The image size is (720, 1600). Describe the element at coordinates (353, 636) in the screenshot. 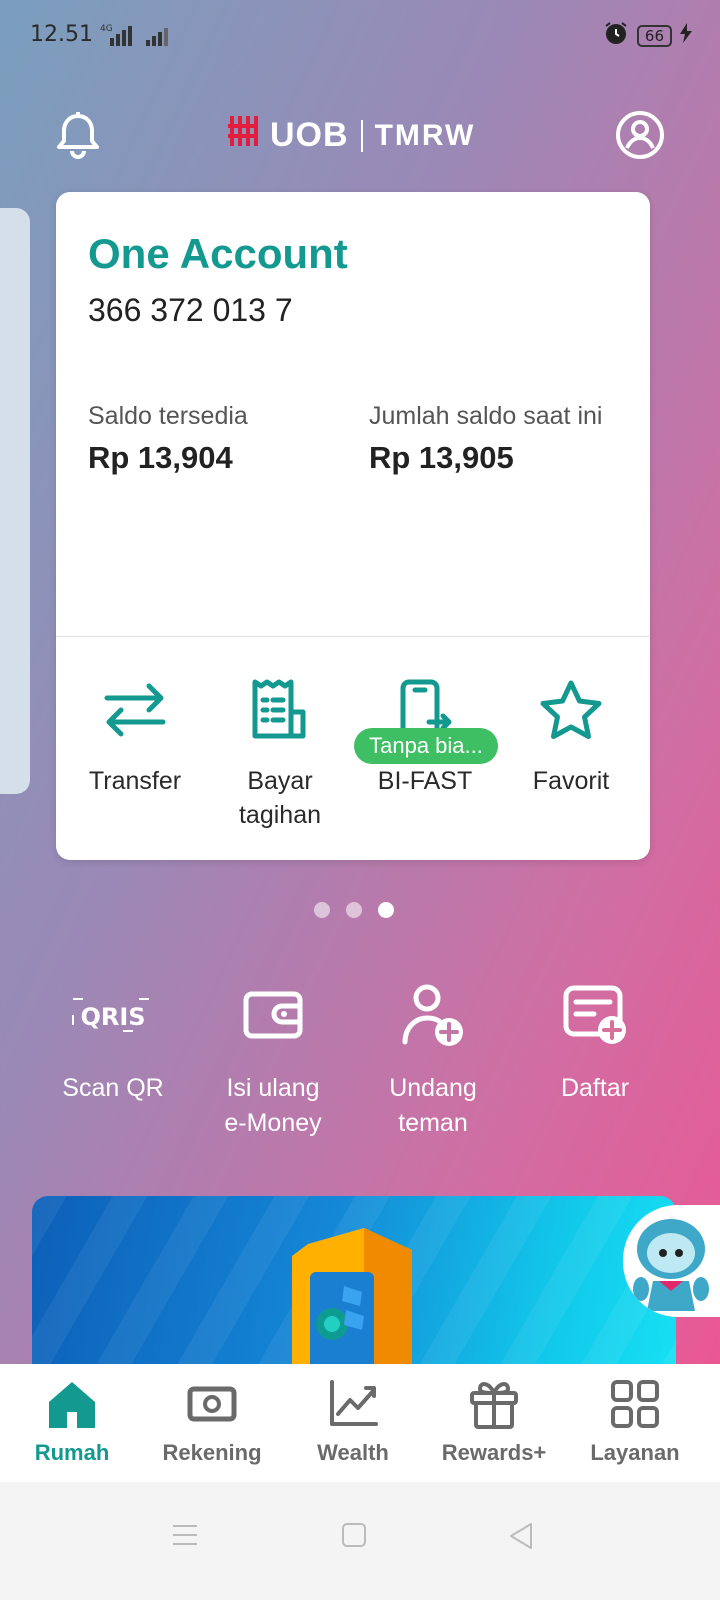

I see `card-divider` at that location.